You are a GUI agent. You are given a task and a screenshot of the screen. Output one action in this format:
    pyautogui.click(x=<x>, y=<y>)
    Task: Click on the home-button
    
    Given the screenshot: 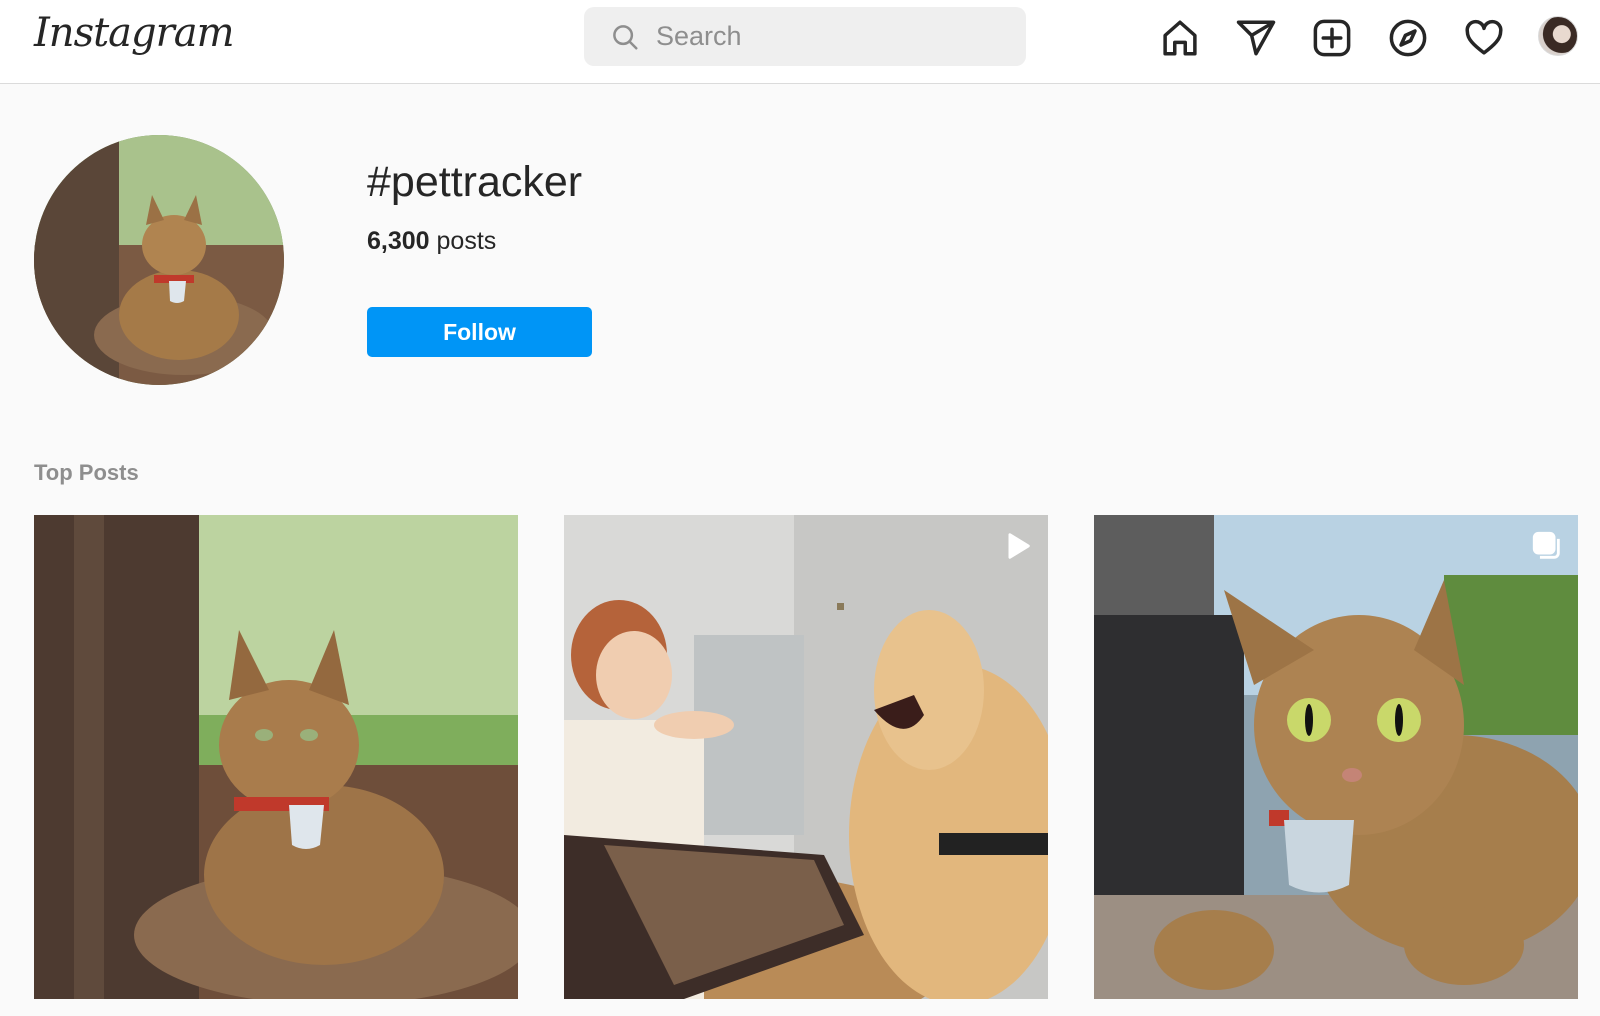 What is the action you would take?
    pyautogui.click(x=1180, y=38)
    